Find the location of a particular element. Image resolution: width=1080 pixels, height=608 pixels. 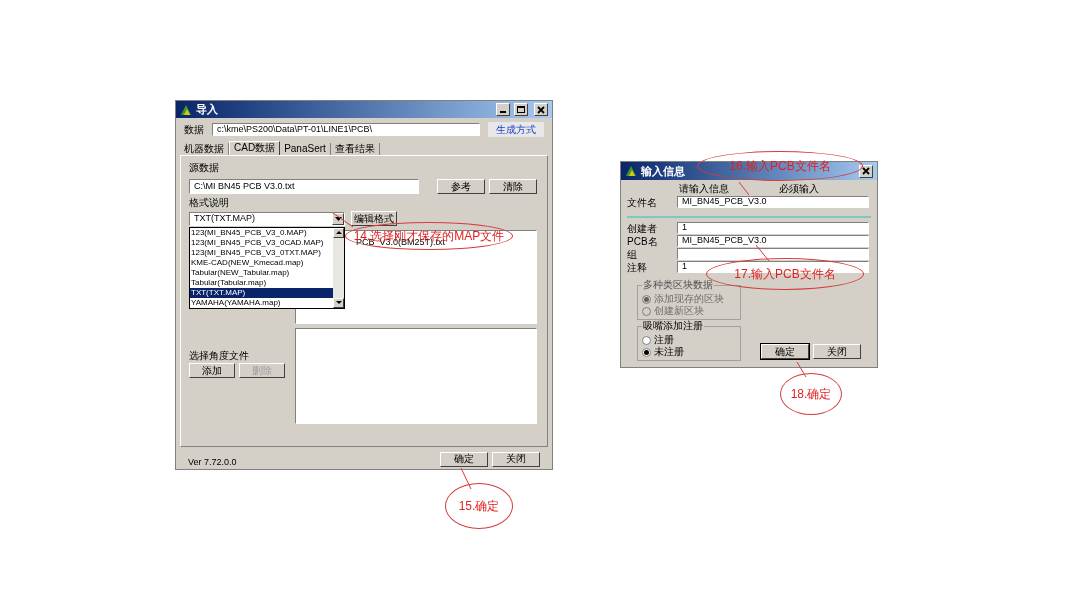

generate-link: 生成方式 is located at coordinates (516, 130).